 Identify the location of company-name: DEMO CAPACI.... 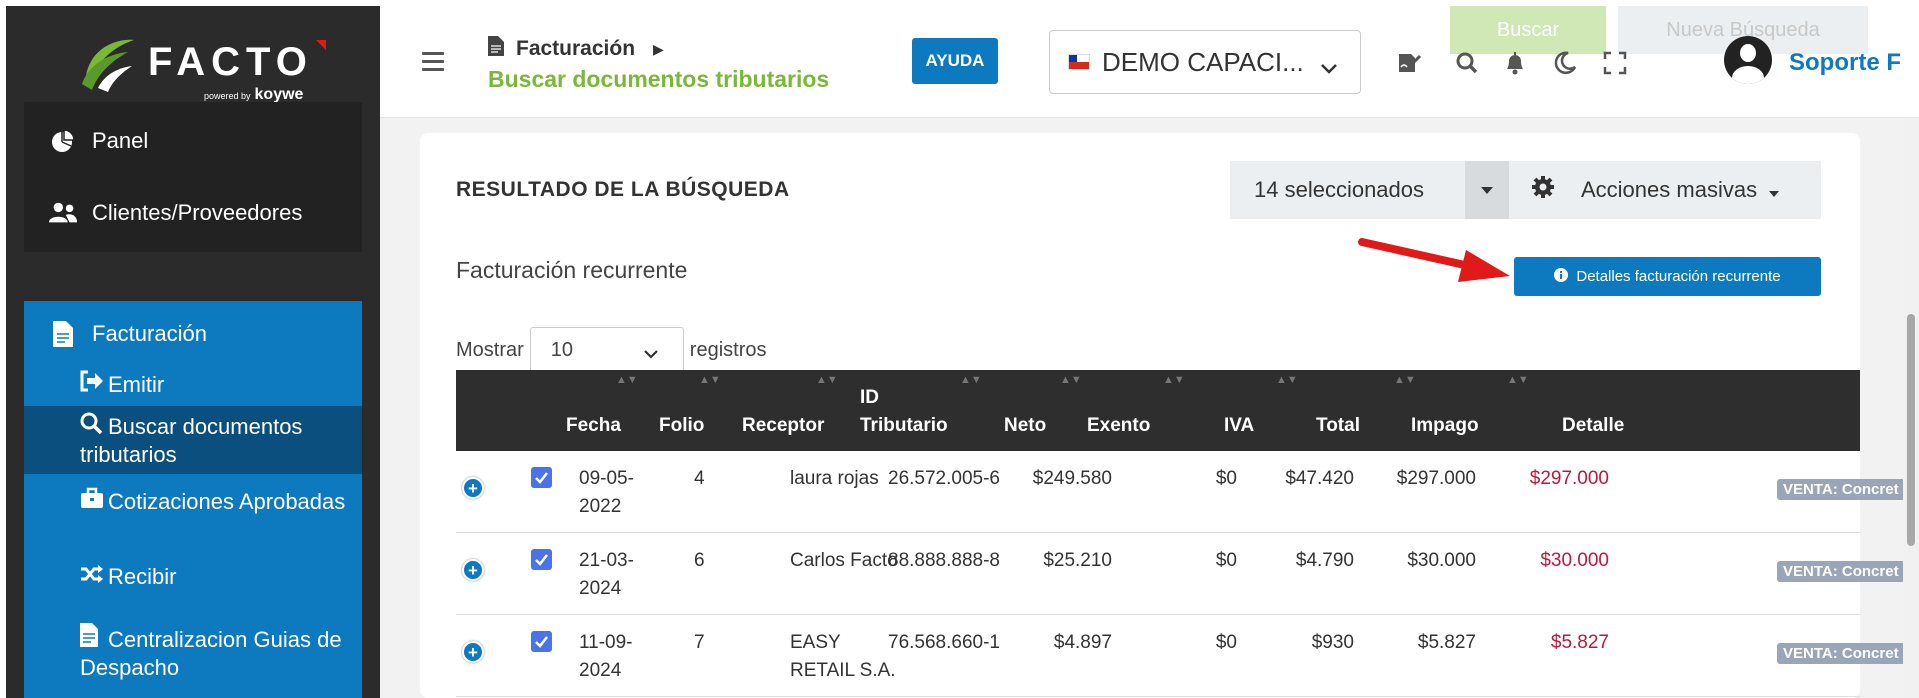
(1203, 61).